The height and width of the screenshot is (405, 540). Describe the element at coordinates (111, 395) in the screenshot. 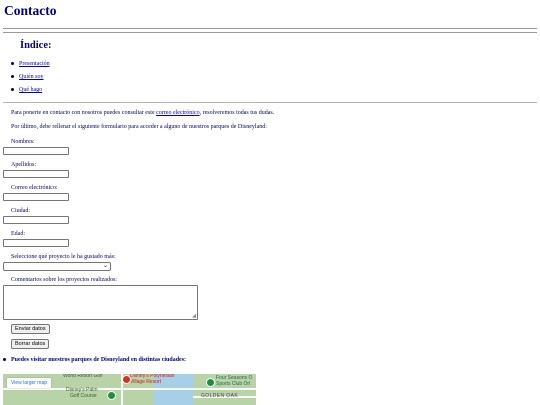

I see `golf-pin-icon` at that location.